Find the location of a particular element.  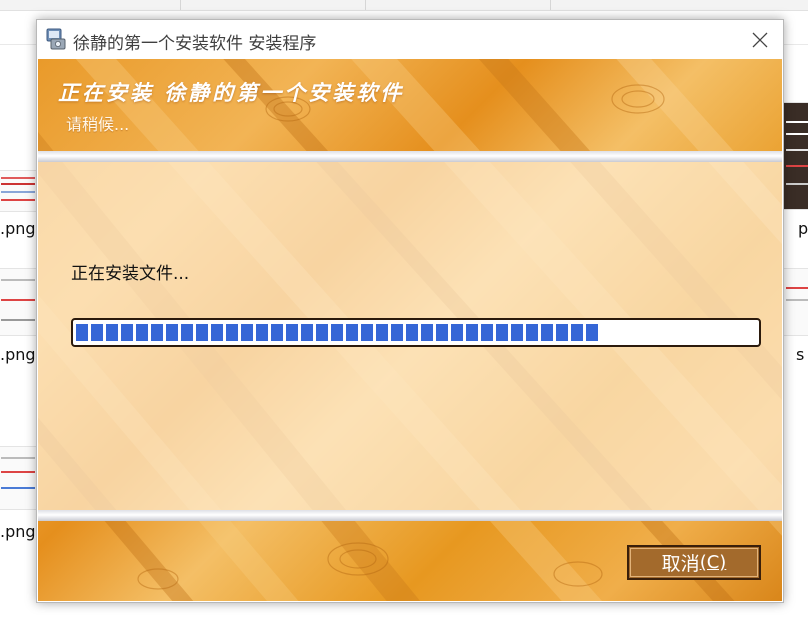

close-button is located at coordinates (760, 39).